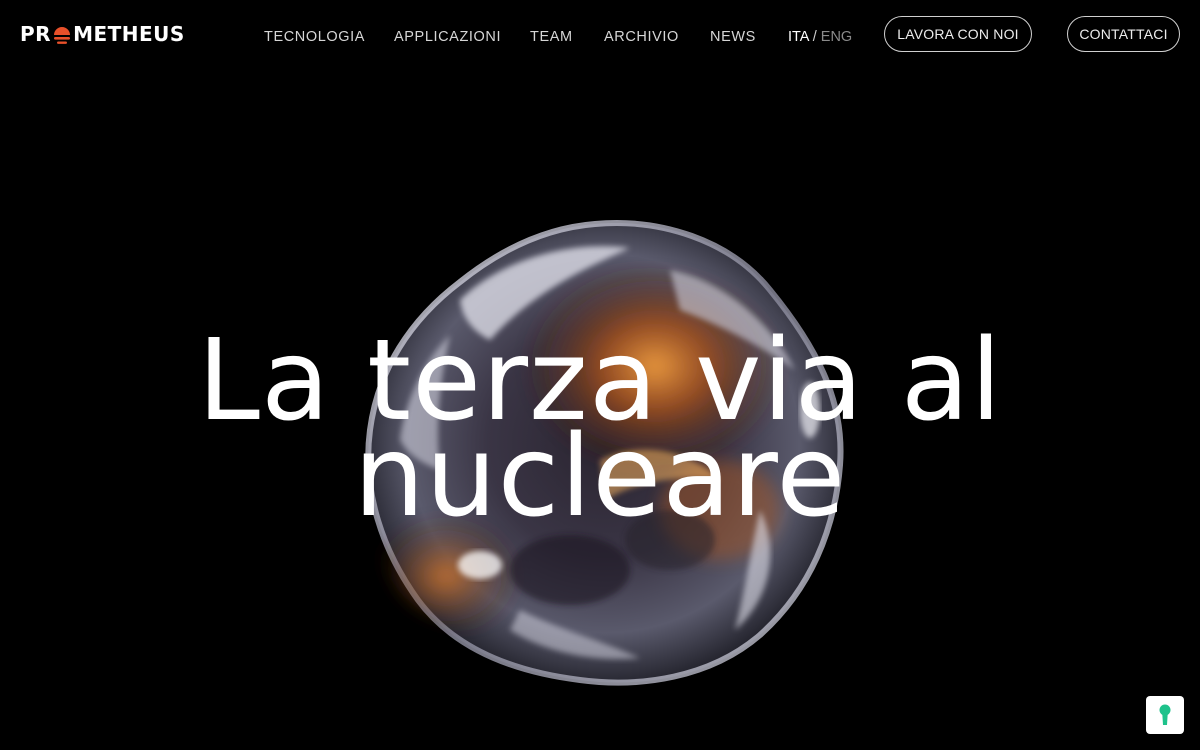  I want to click on language-switcher: ITA / ENG, so click(820, 37).